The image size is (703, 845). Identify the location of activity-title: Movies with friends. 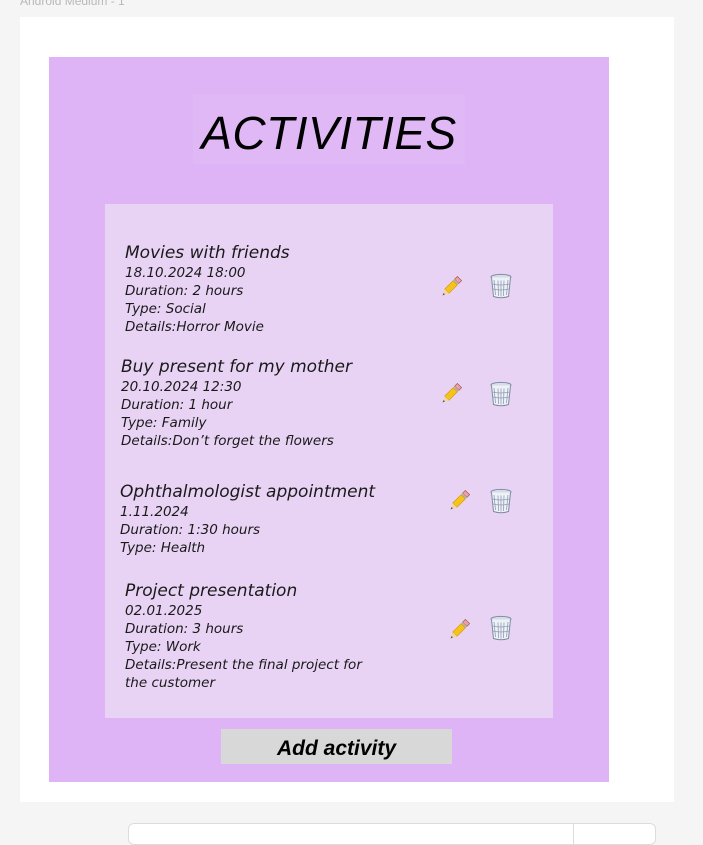
(207, 253).